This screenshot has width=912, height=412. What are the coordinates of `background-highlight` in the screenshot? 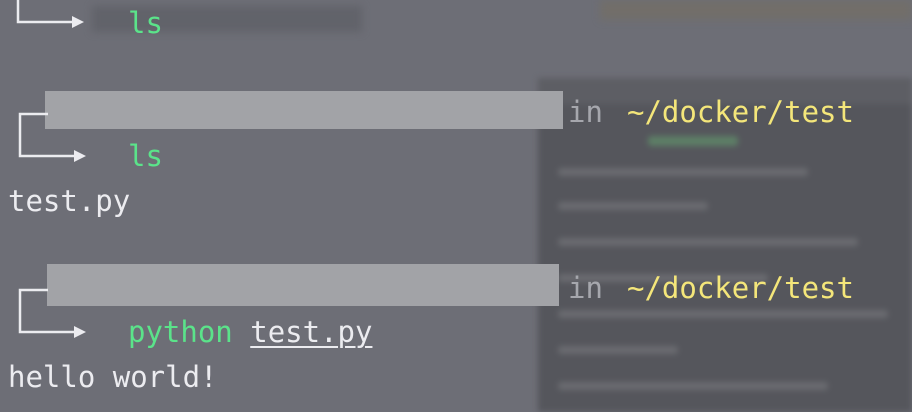 It's located at (693, 141).